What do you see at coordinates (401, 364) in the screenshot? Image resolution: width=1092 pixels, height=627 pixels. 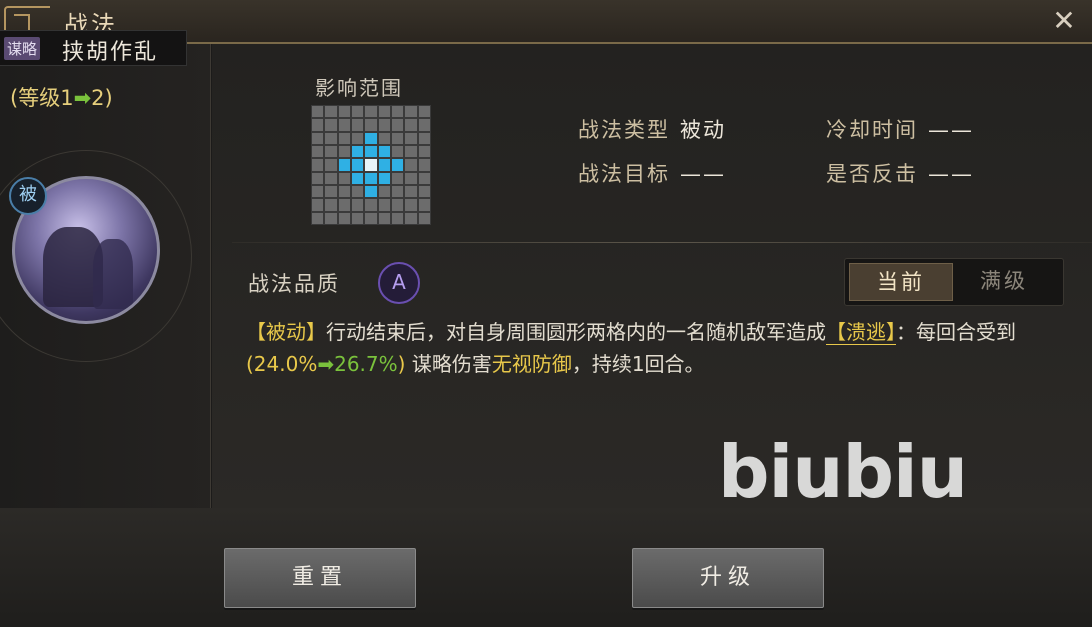 I see `desc-rate-close: )` at bounding box center [401, 364].